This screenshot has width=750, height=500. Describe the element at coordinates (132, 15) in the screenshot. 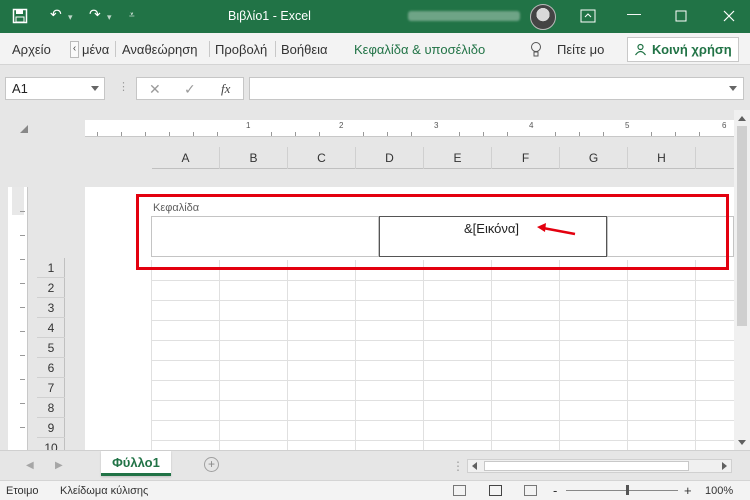

I see `customize-qat-icon: ⩡` at that location.